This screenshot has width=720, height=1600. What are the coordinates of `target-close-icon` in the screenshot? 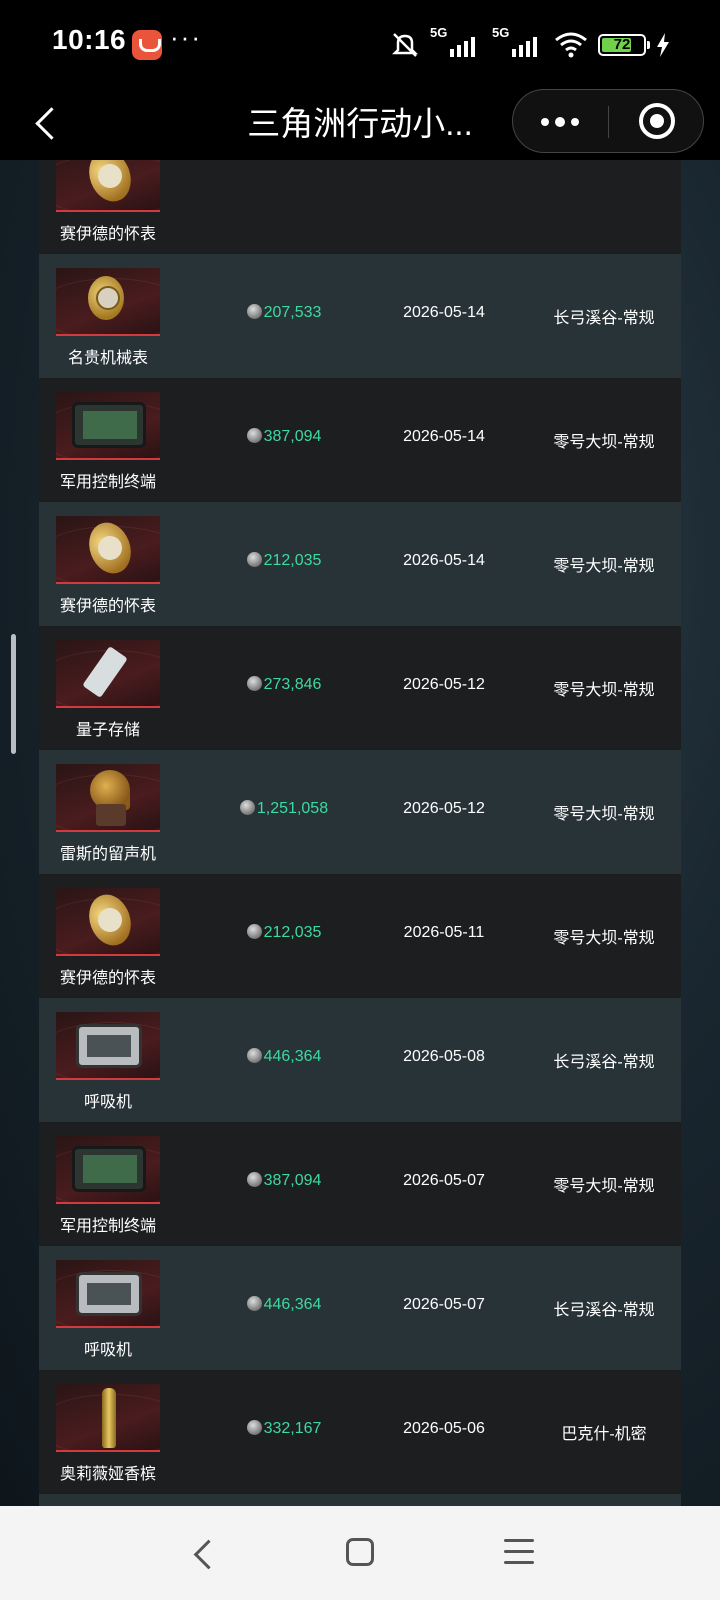 It's located at (657, 121).